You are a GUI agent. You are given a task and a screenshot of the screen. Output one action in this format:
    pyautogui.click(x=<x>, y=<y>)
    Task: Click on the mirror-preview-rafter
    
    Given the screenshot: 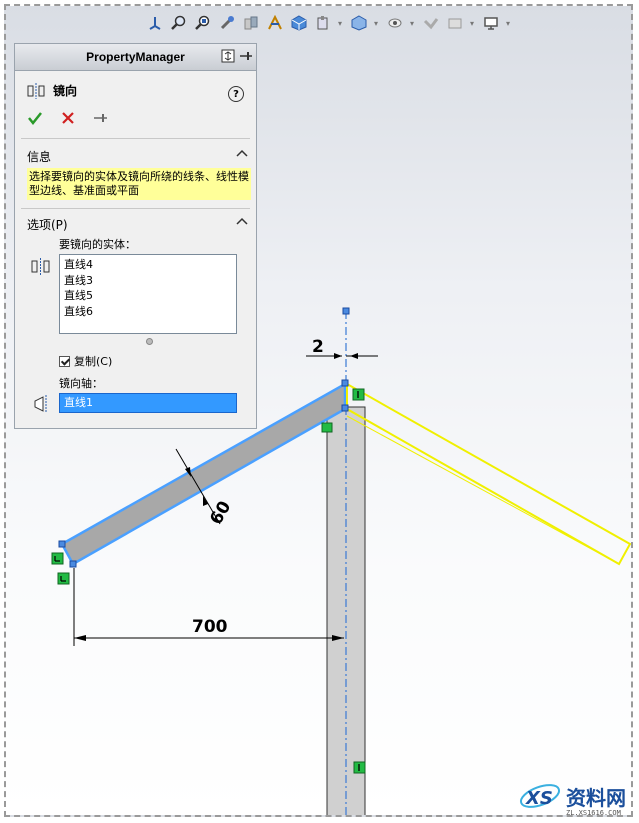 What is the action you would take?
    pyautogui.click(x=488, y=474)
    